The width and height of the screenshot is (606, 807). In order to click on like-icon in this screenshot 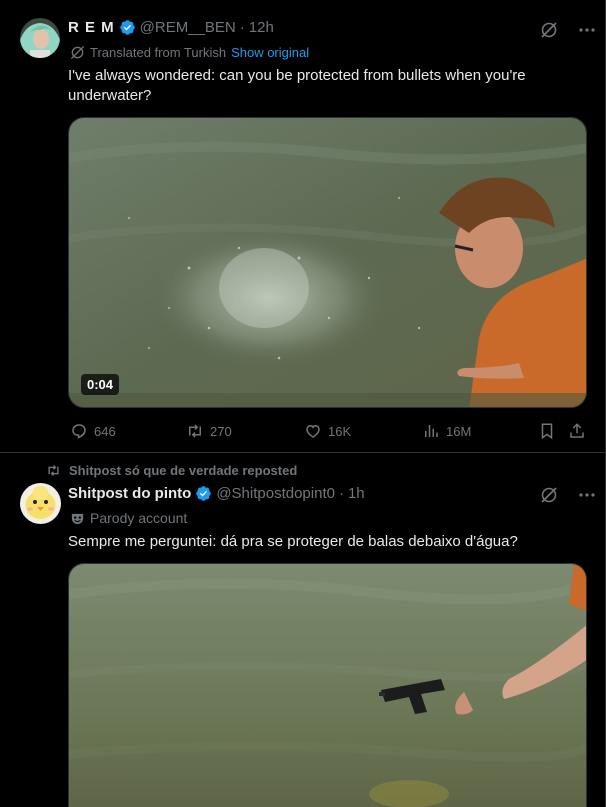, I will do `click(313, 431)`.